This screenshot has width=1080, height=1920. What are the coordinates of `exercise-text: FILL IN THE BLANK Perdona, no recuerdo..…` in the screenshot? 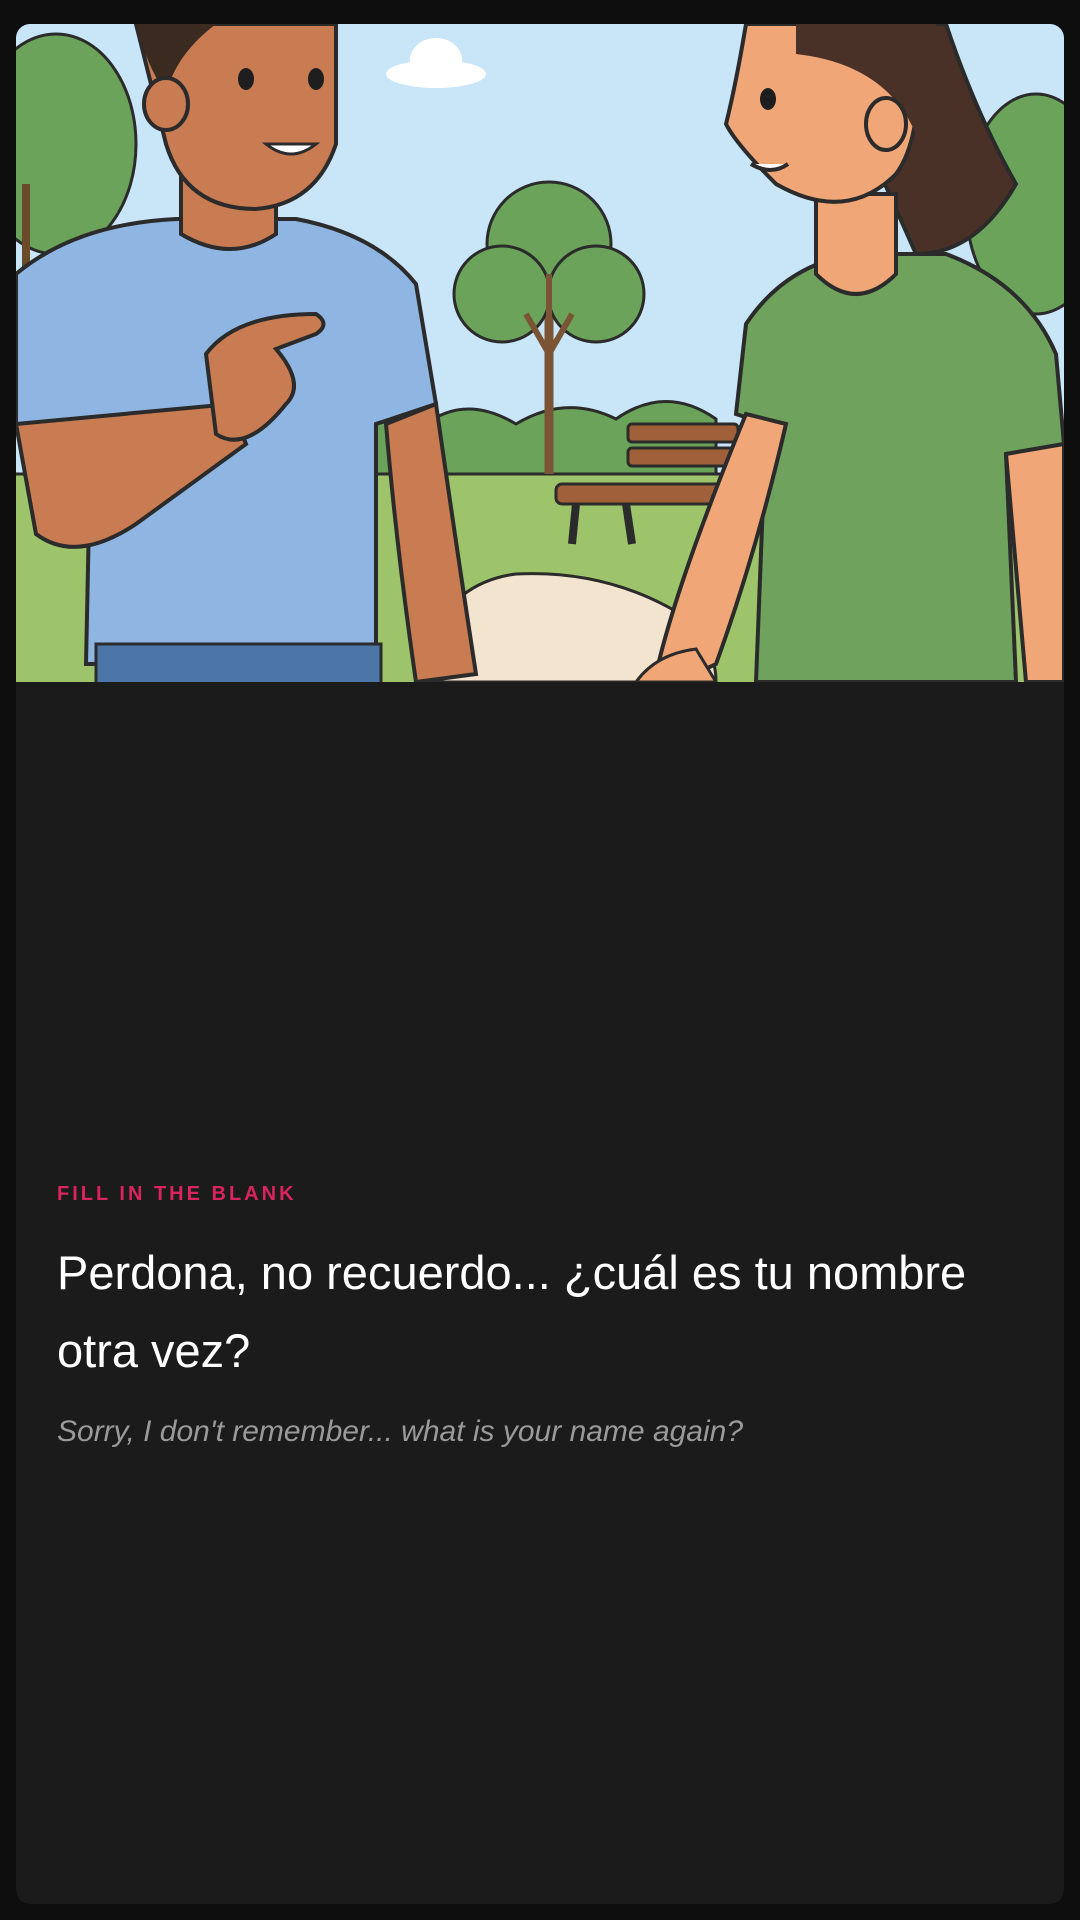 It's located at (542, 1316).